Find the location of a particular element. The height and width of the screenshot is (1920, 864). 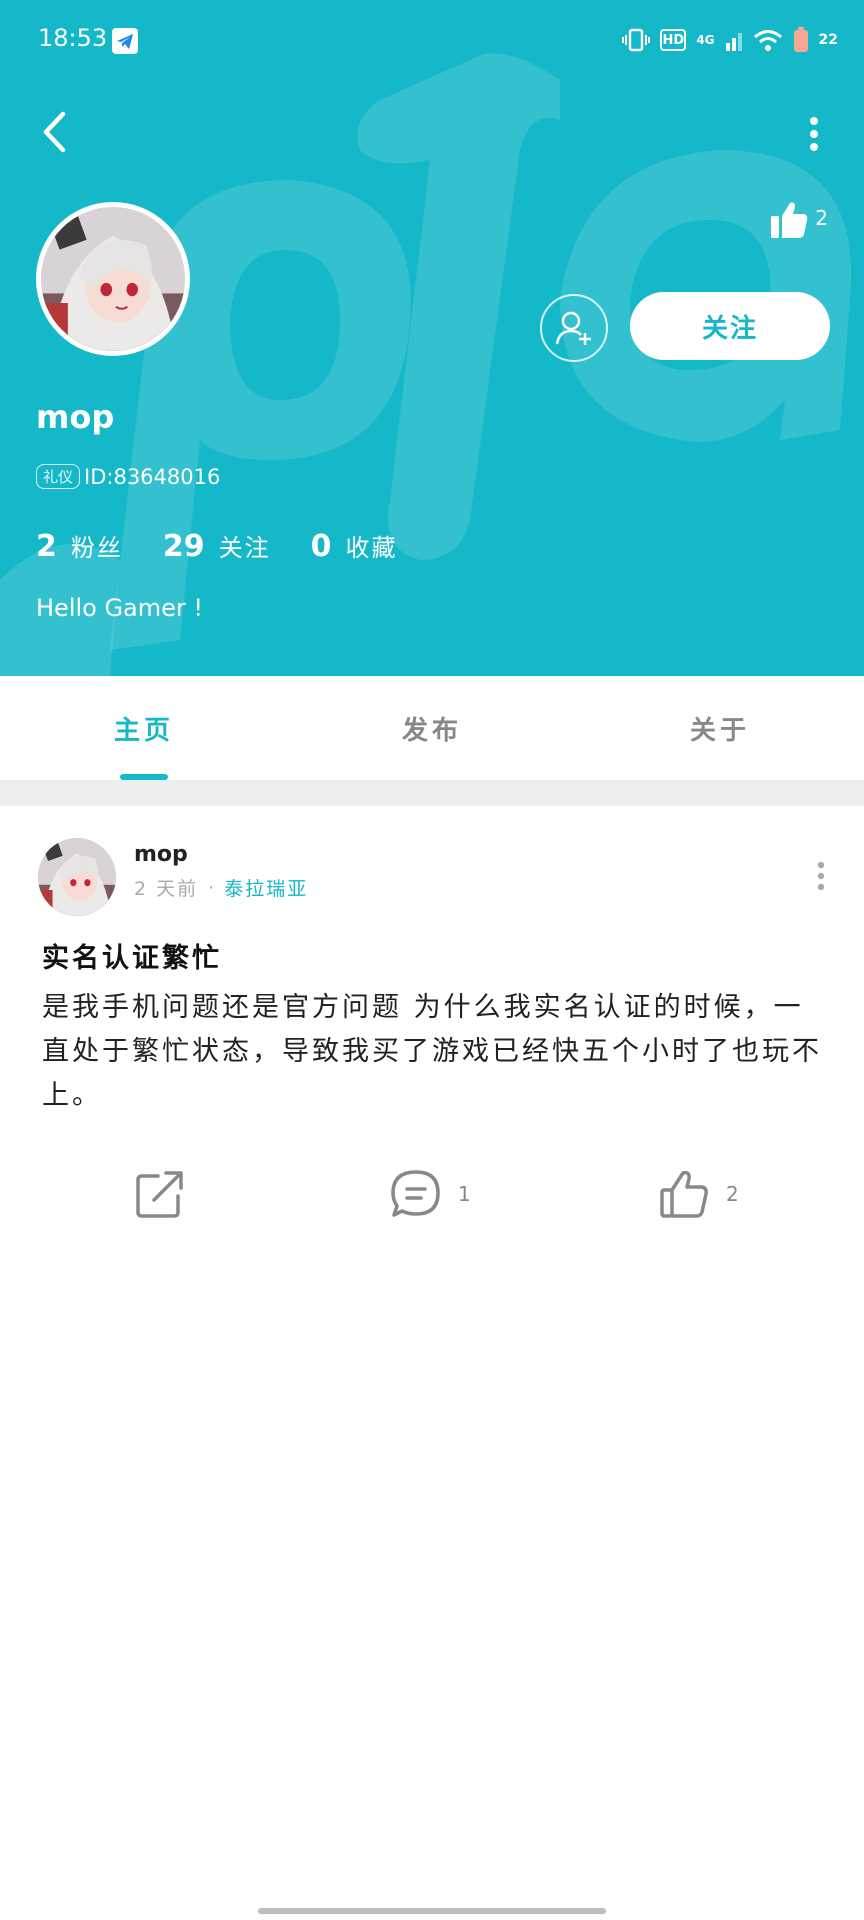

profile-likes: 2 is located at coordinates (798, 220).